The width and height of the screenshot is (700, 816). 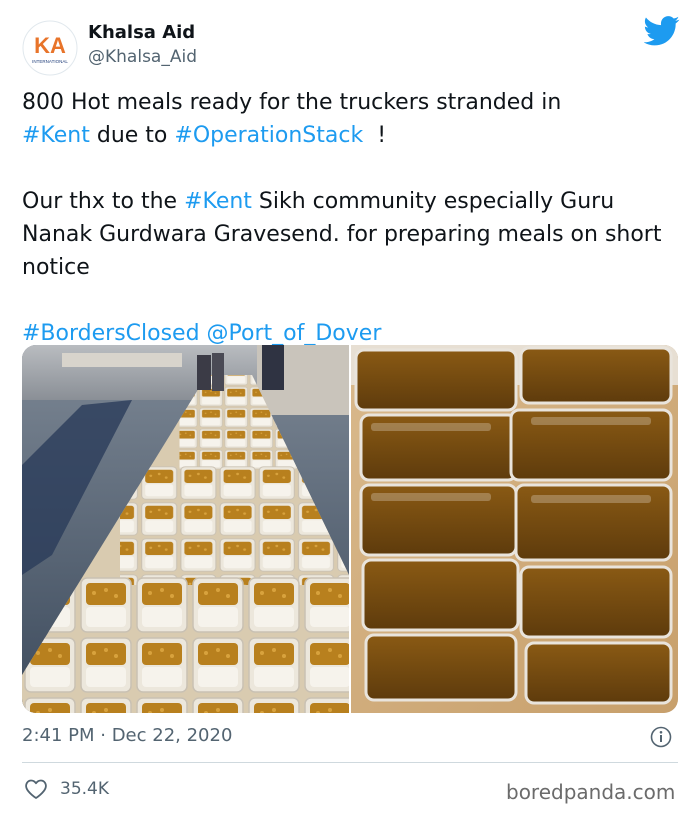 What do you see at coordinates (268, 135) in the screenshot?
I see `hashtag-operationstack: #OperationStack` at bounding box center [268, 135].